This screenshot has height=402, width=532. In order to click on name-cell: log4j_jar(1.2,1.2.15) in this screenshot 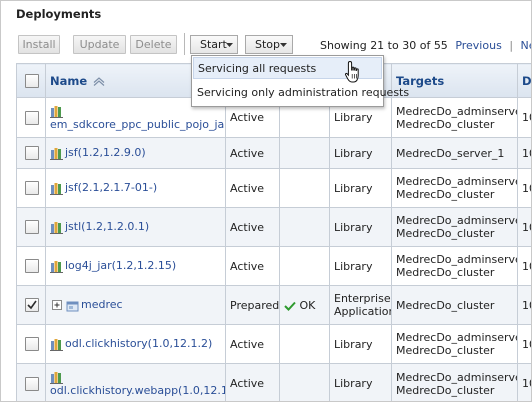, I will do `click(135, 266)`.